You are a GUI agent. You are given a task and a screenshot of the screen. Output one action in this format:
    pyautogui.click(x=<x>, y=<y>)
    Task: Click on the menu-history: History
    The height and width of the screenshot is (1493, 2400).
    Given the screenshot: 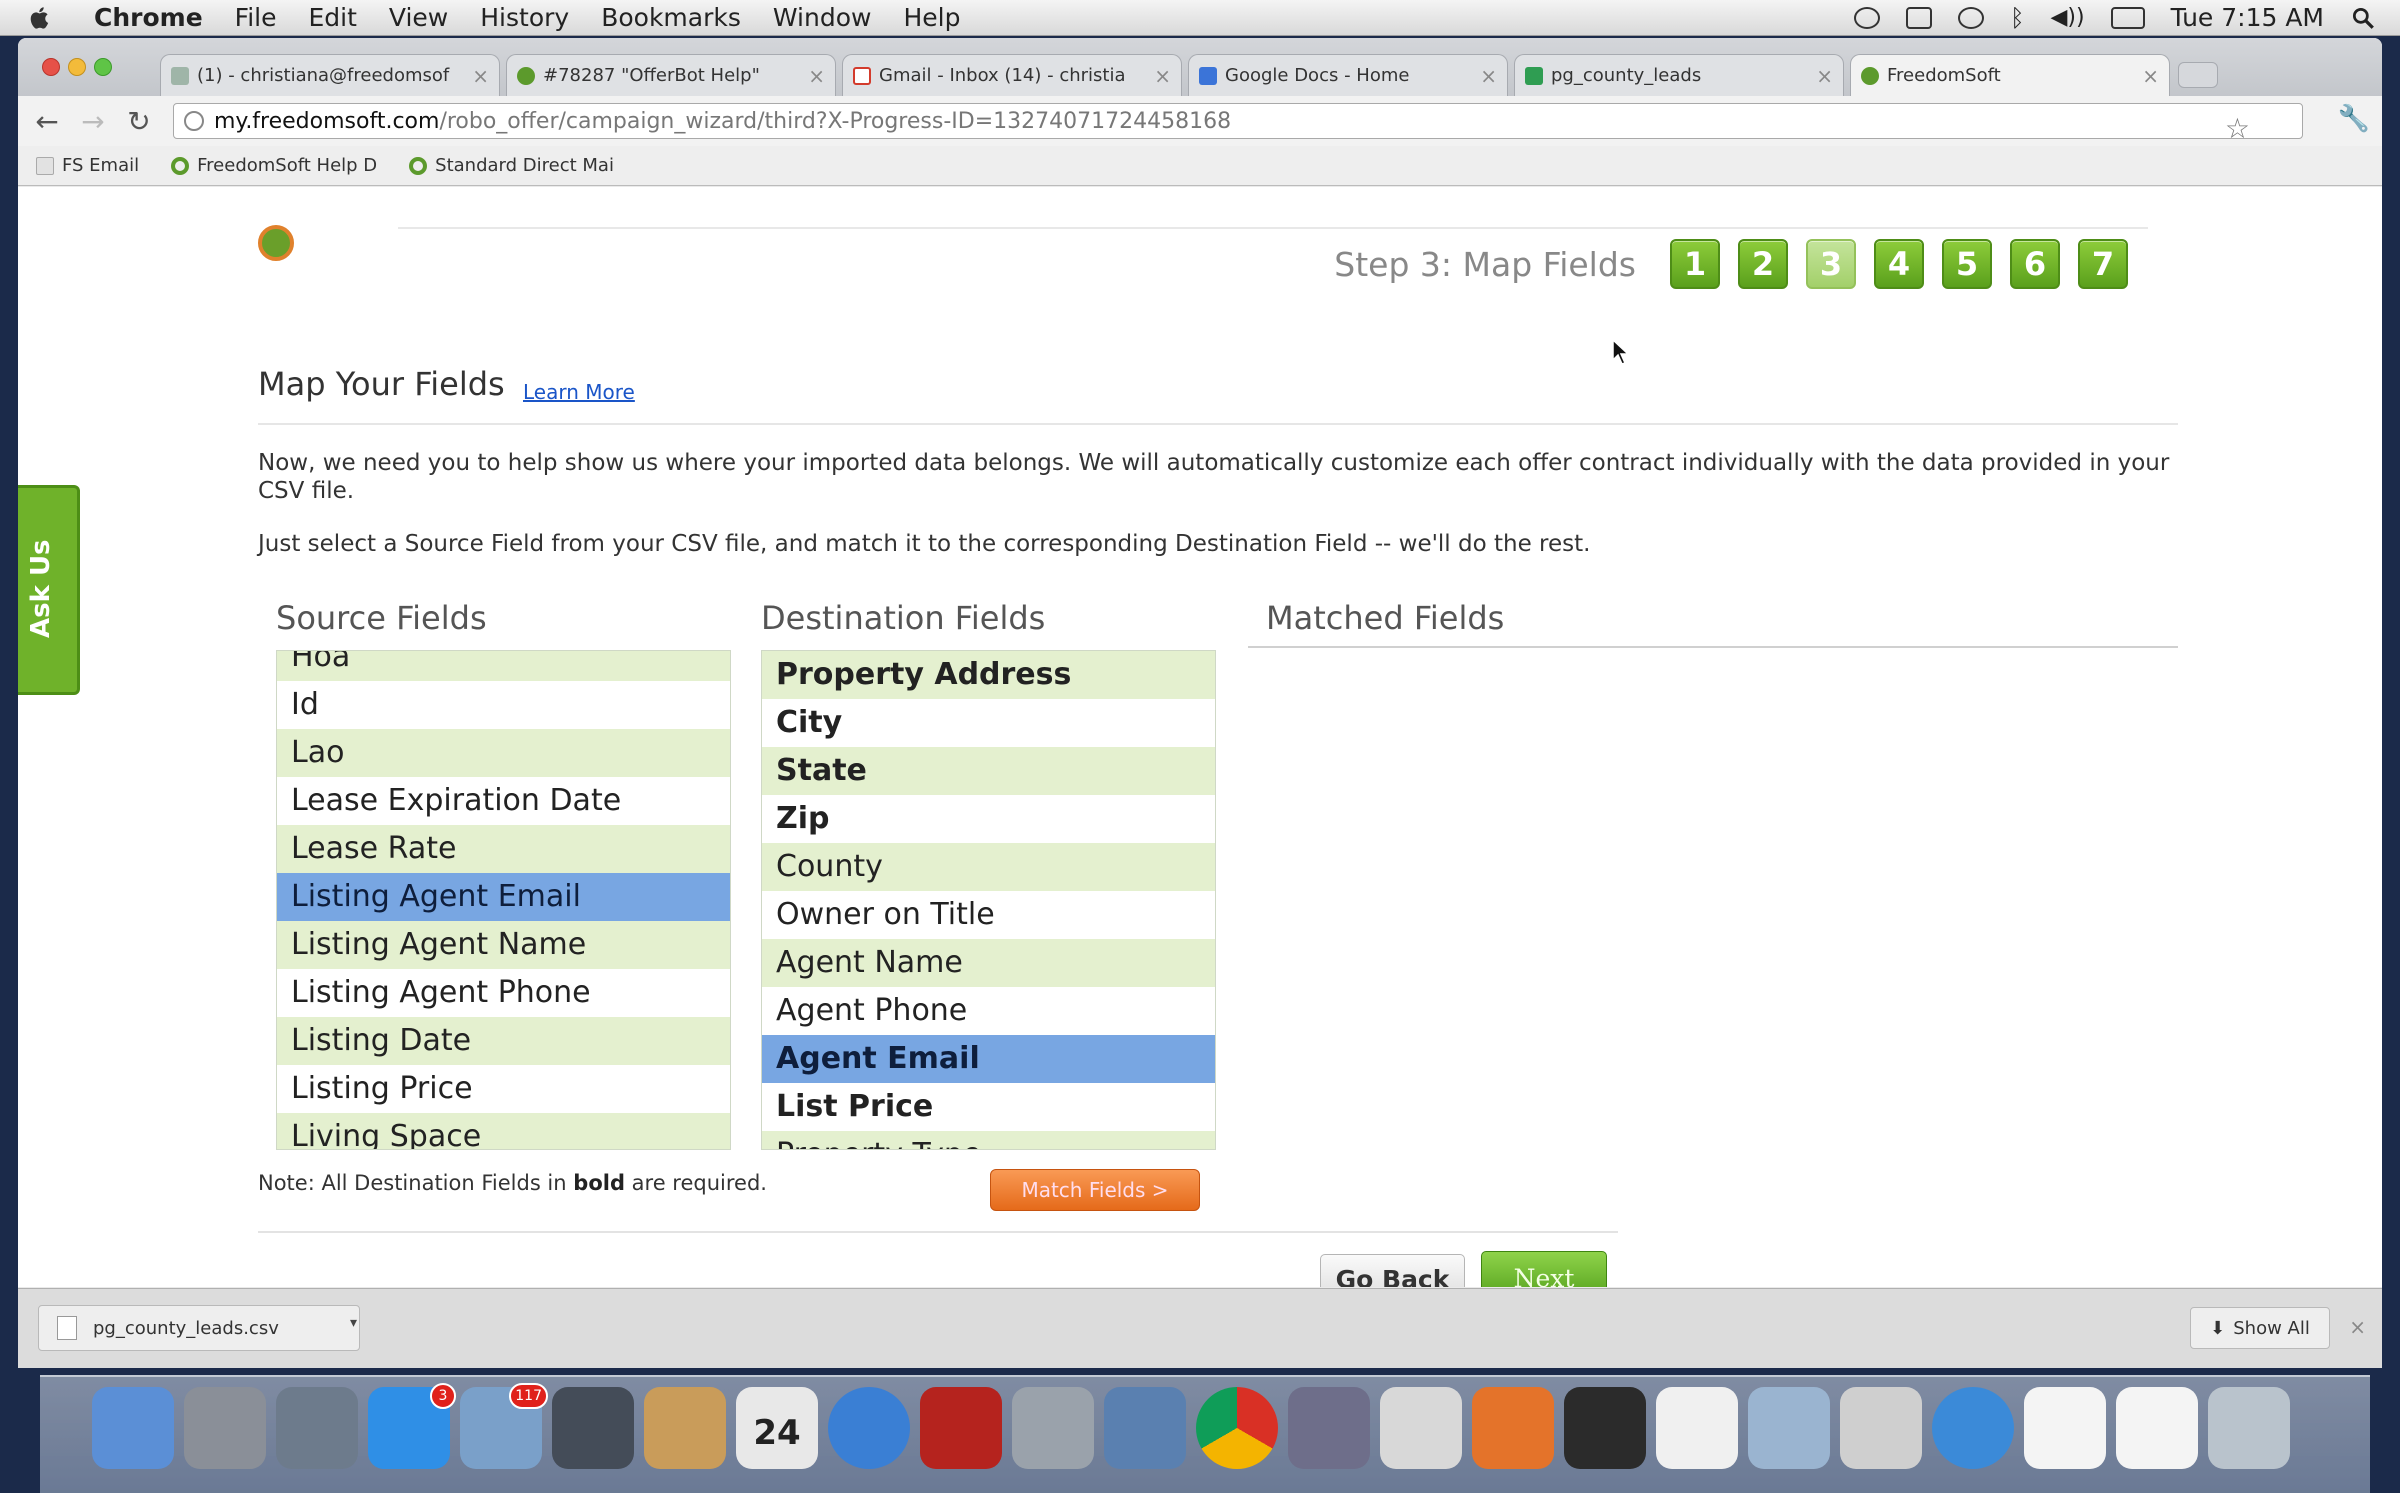 What is the action you would take?
    pyautogui.click(x=524, y=17)
    